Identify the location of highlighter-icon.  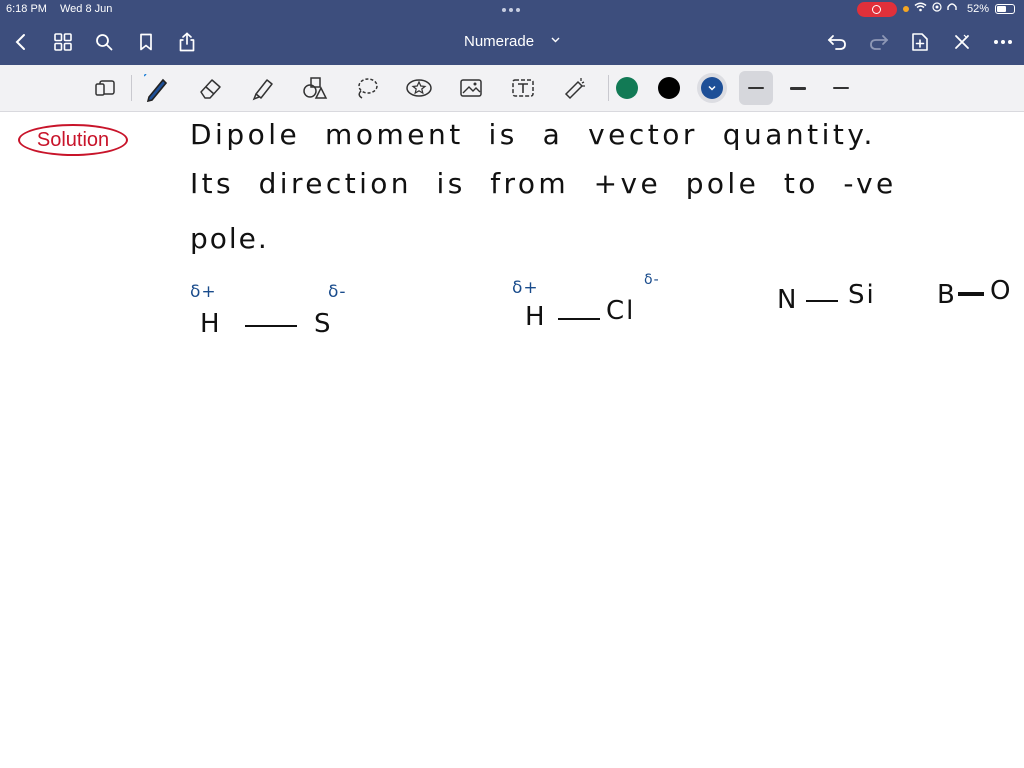
(263, 88).